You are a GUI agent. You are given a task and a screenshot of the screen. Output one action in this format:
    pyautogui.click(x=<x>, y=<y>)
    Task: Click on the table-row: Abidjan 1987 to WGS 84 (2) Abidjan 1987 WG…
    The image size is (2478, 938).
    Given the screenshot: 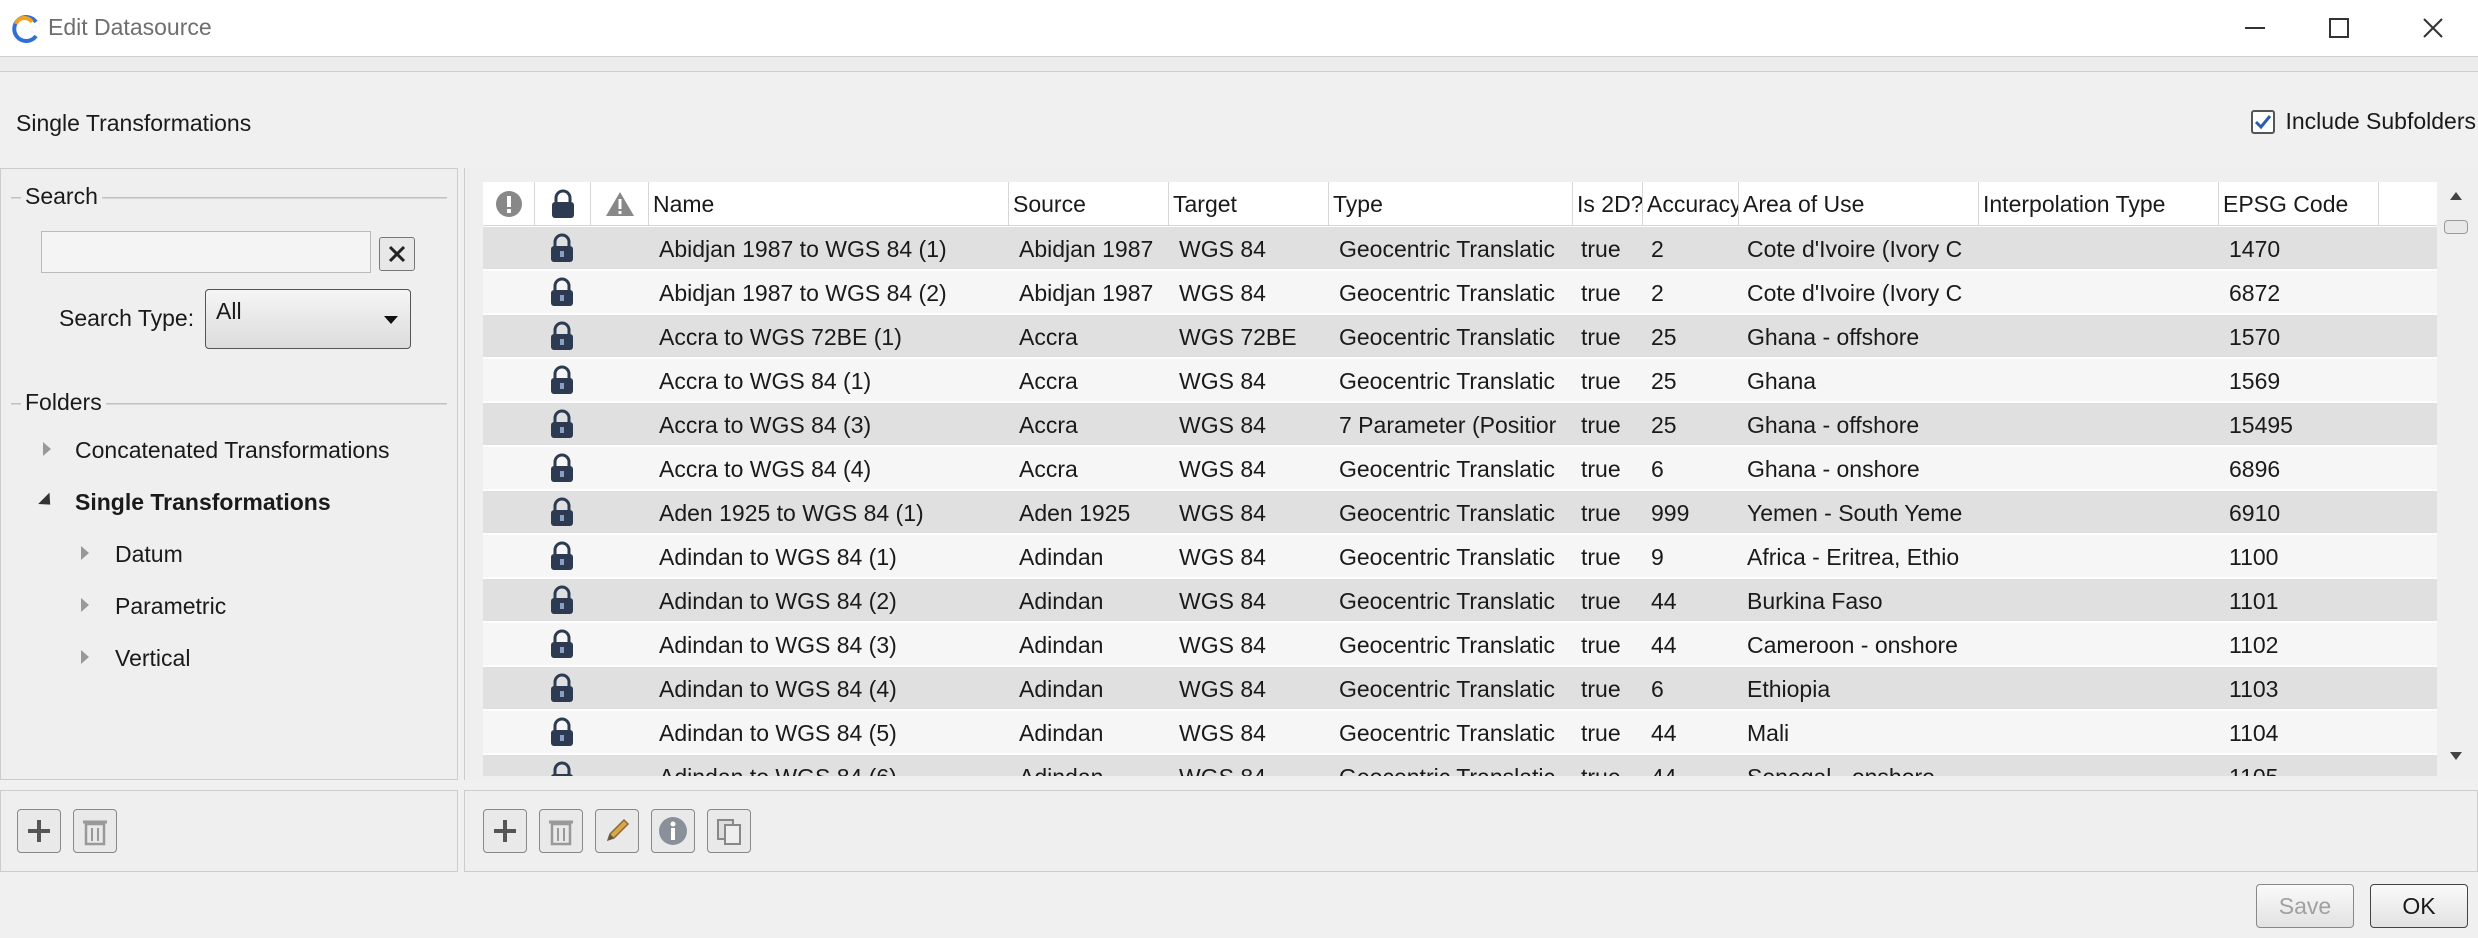 What is the action you would take?
    pyautogui.click(x=1460, y=292)
    